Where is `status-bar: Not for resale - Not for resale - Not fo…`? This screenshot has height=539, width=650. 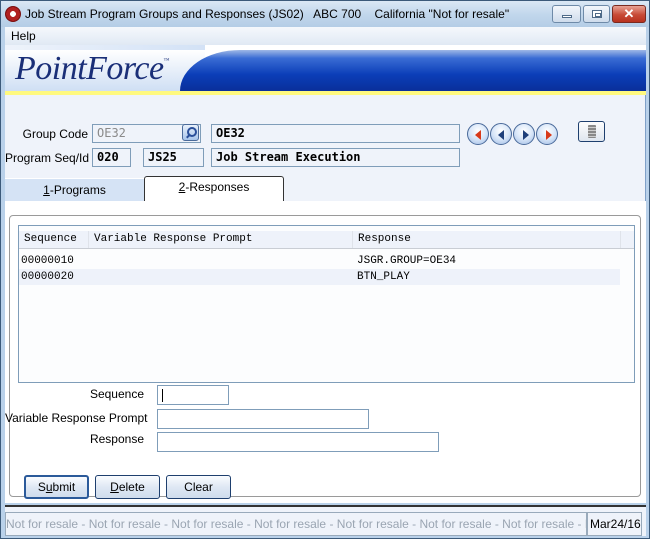
status-bar: Not for resale - Not for resale - Not fo… is located at coordinates (325, 520).